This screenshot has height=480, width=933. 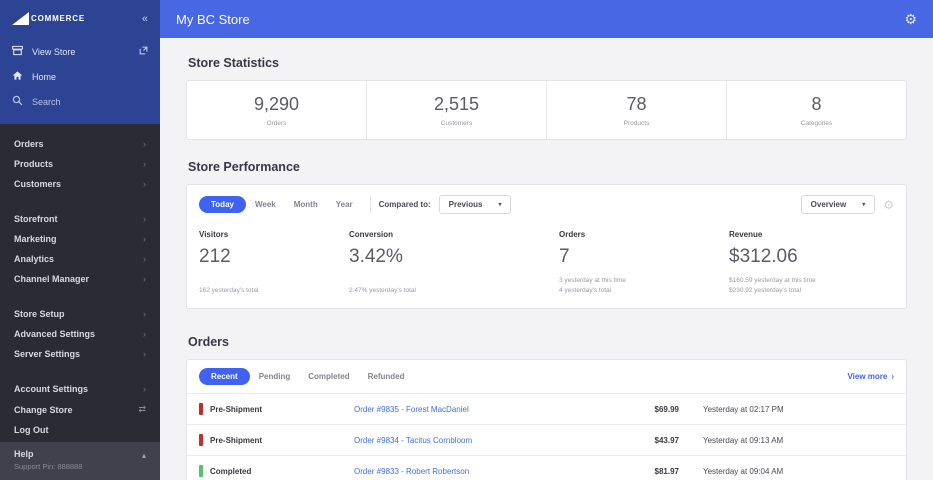 I want to click on sidebar-item-channel-manager: Channel Manager ›, so click(x=80, y=279).